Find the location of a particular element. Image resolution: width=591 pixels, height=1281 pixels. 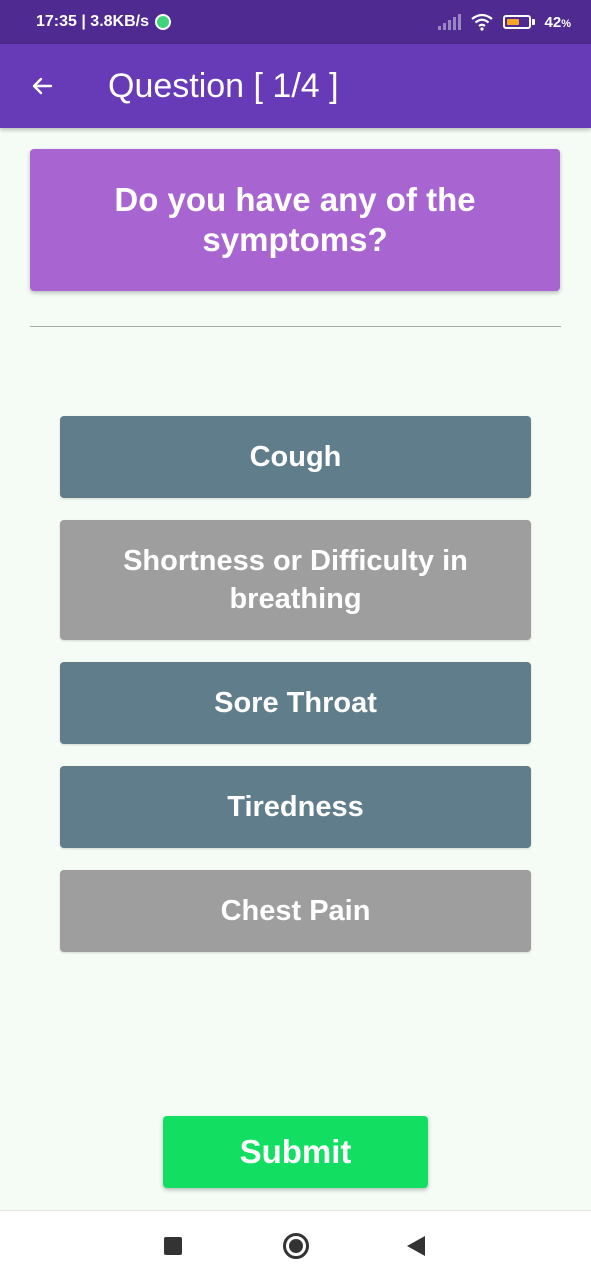

option-label: Shortness or Difficulty in breathing is located at coordinates (295, 580).